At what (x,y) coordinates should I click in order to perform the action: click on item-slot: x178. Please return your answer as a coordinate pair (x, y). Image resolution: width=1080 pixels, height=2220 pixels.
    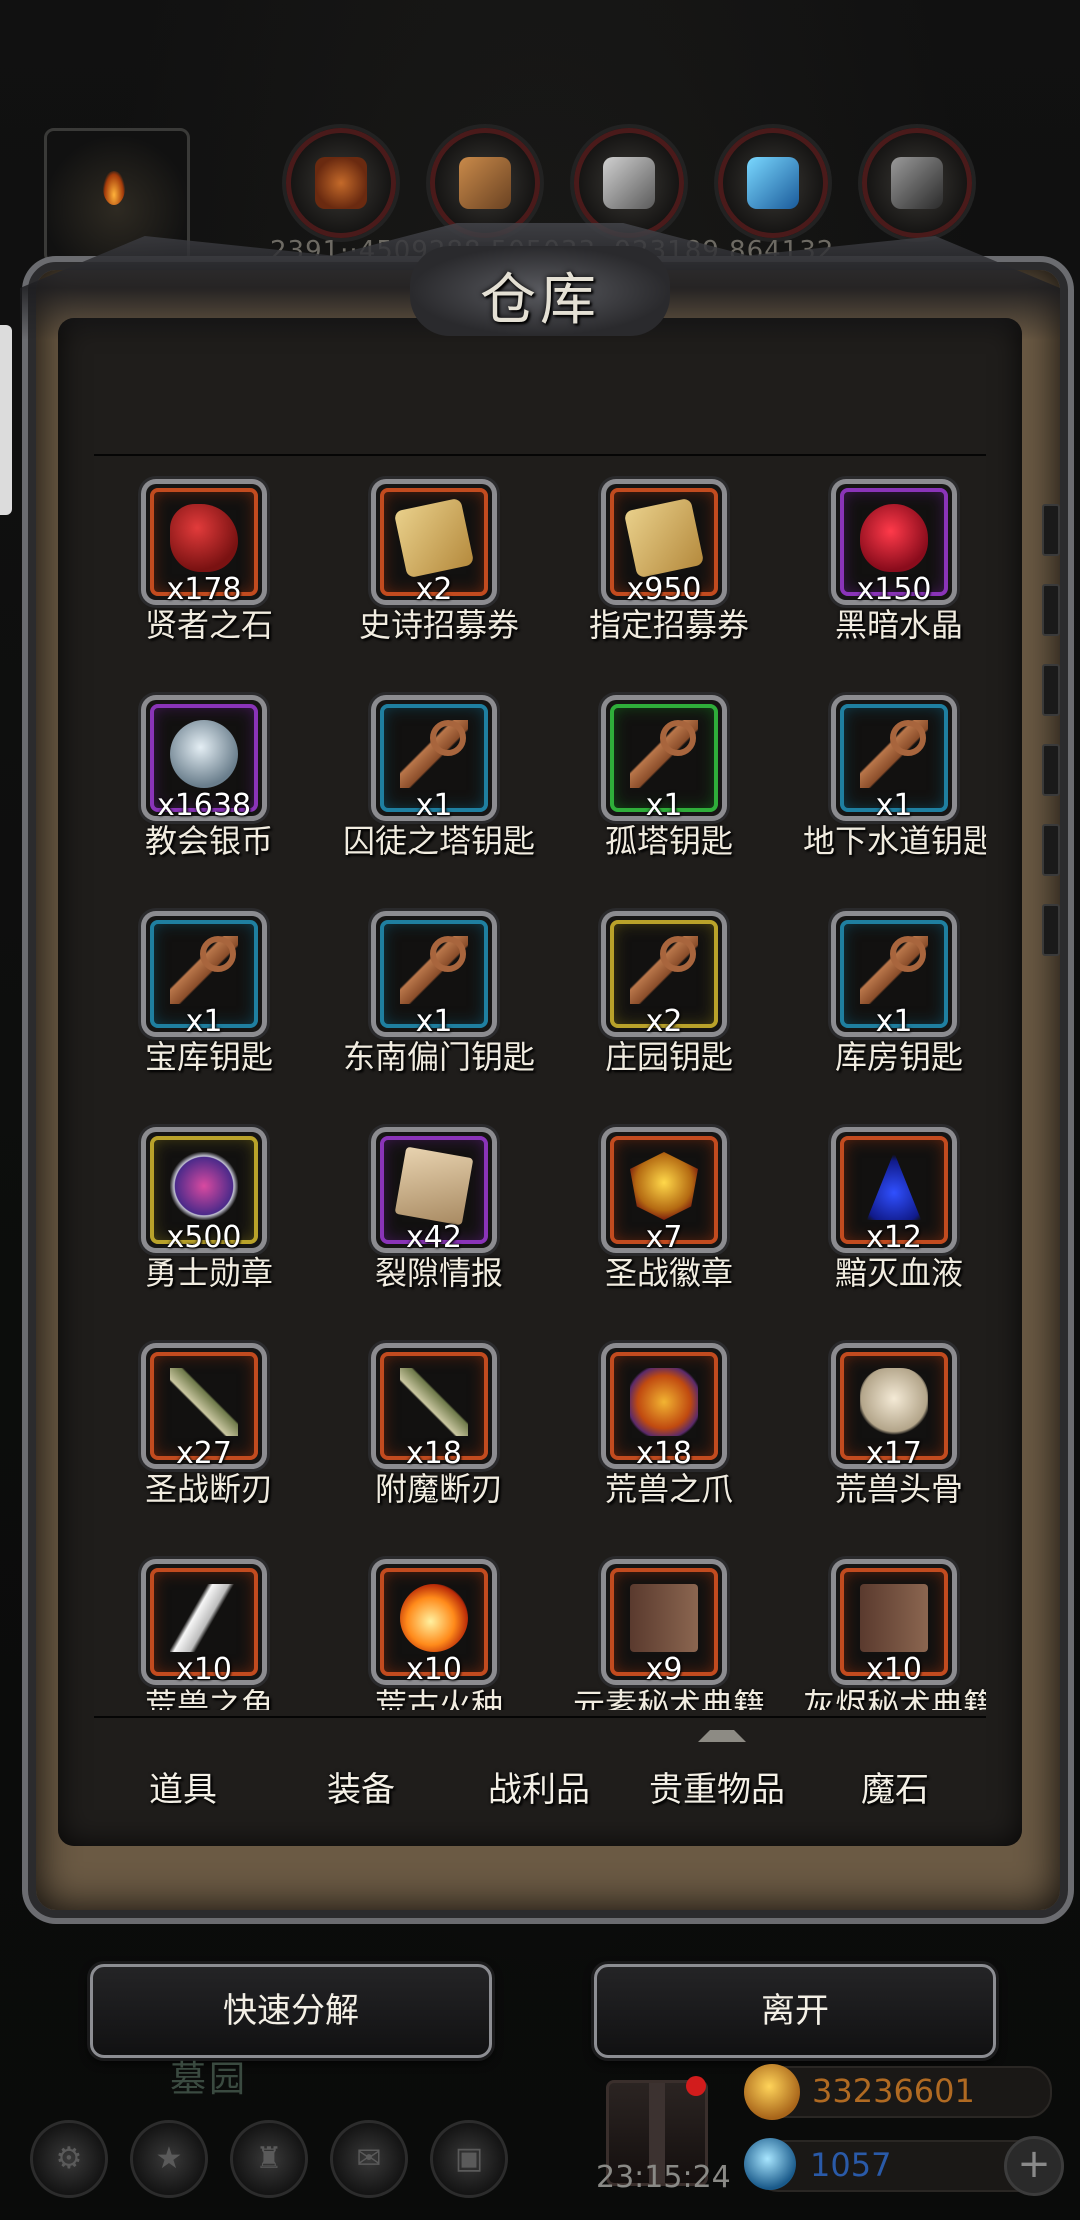
    Looking at the image, I should click on (204, 545).